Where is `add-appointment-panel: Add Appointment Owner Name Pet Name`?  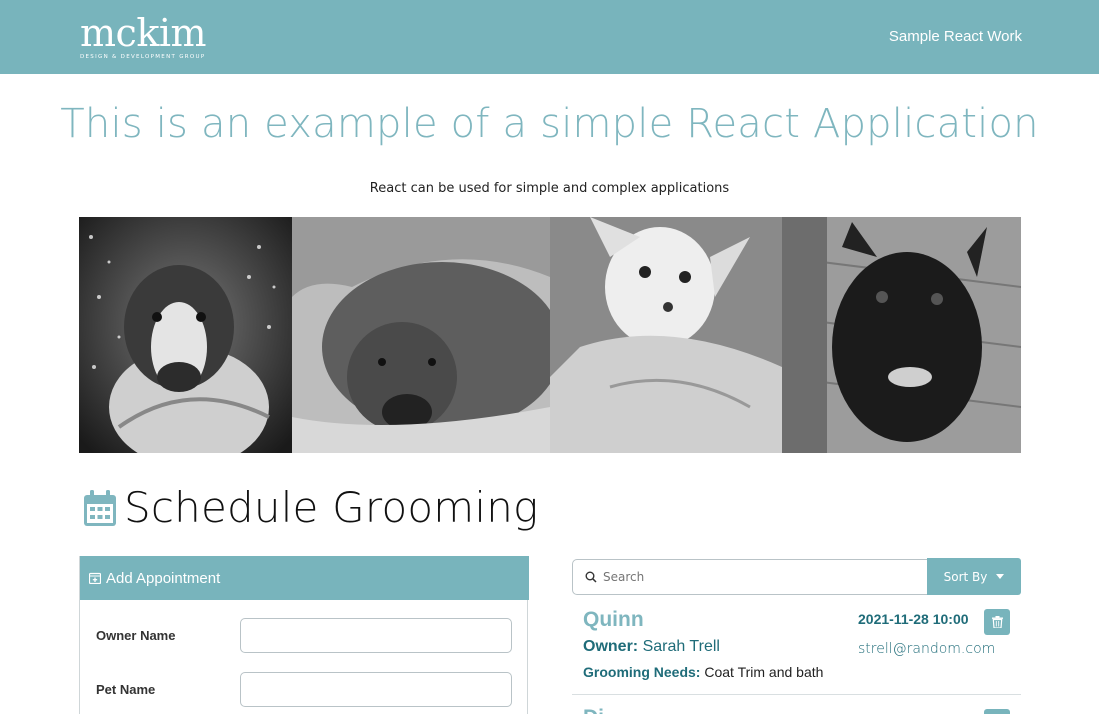
add-appointment-panel: Add Appointment Owner Name Pet Name is located at coordinates (304, 635).